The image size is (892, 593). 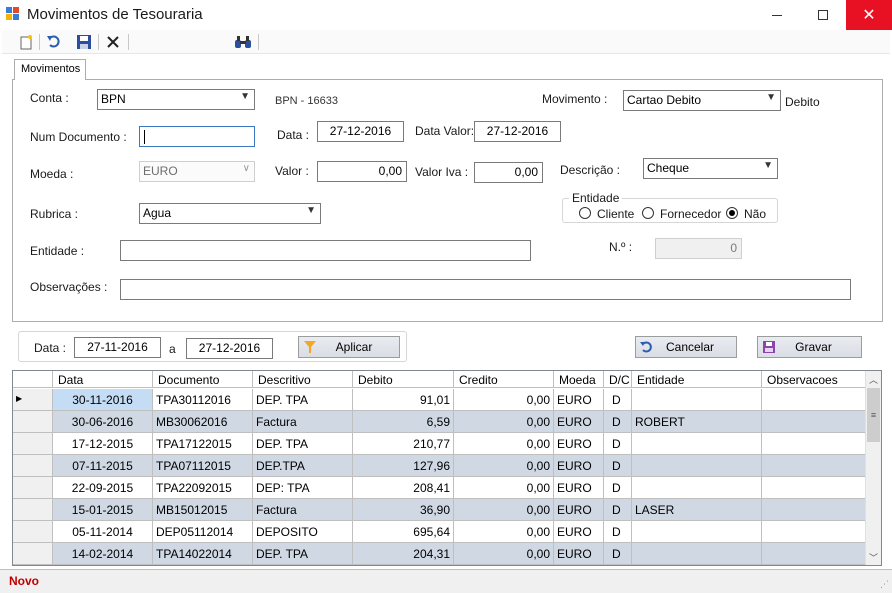 I want to click on close-button: ✕, so click(x=869, y=15).